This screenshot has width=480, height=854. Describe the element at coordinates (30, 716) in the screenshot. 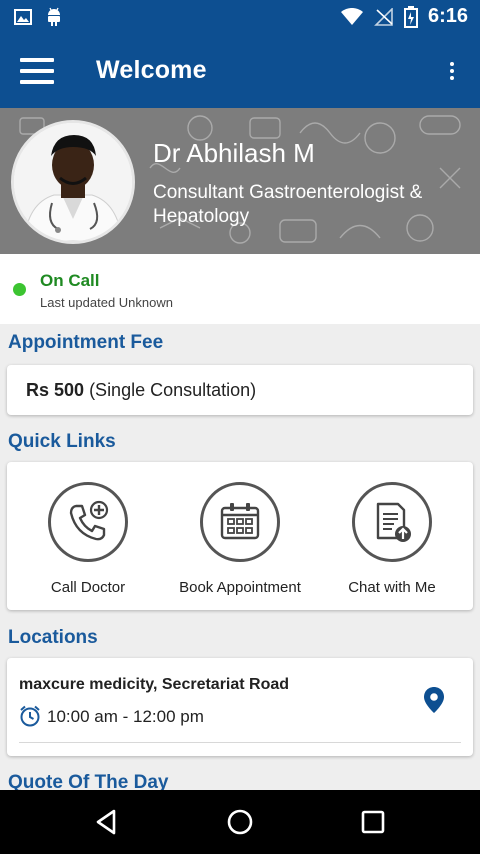

I see `alarm-clock-icon` at that location.